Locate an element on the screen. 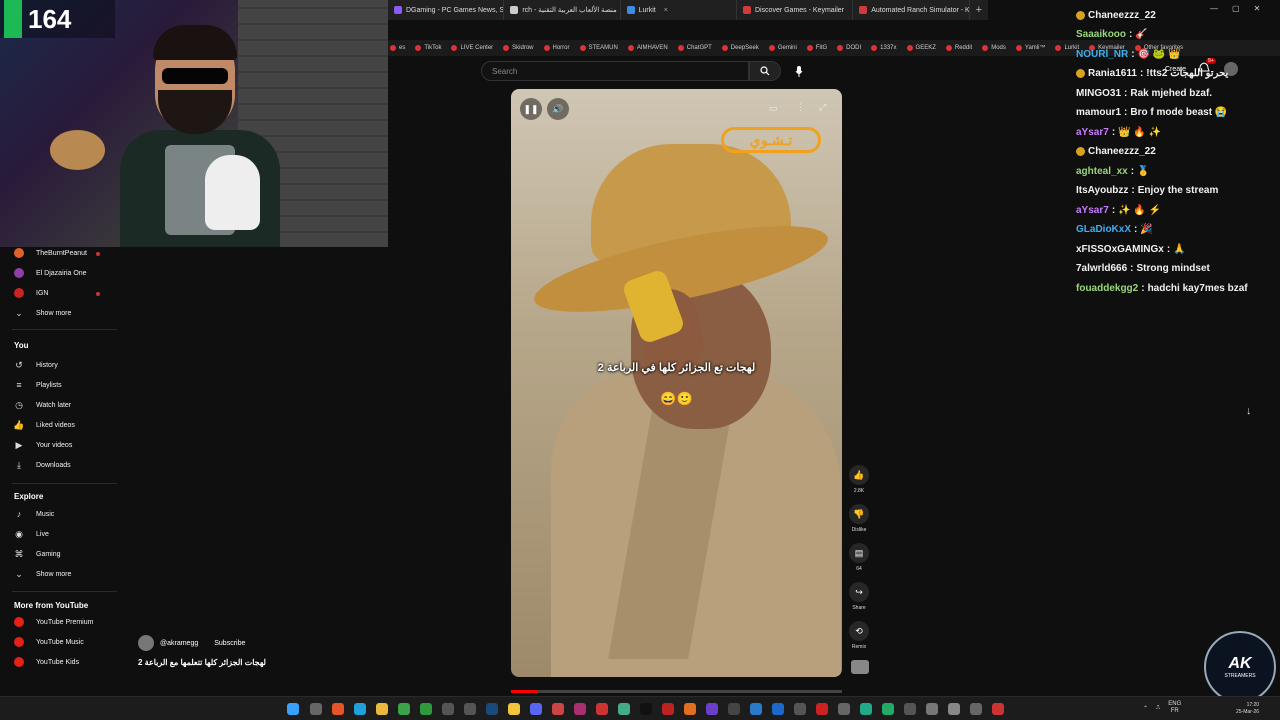  bookmark-item: 1337x is located at coordinates (884, 48).